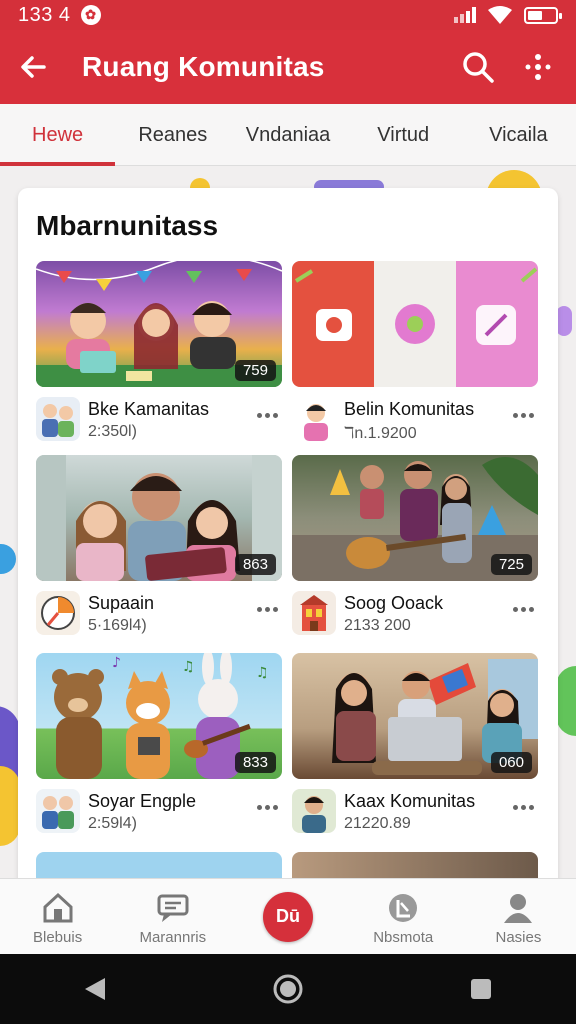  What do you see at coordinates (403, 908) in the screenshot?
I see `notification-icon` at bounding box center [403, 908].